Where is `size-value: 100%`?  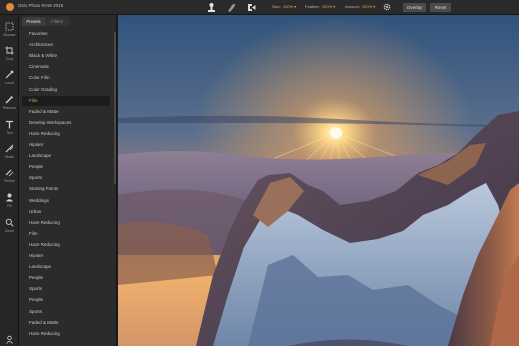
size-value: 100% is located at coordinates (288, 6).